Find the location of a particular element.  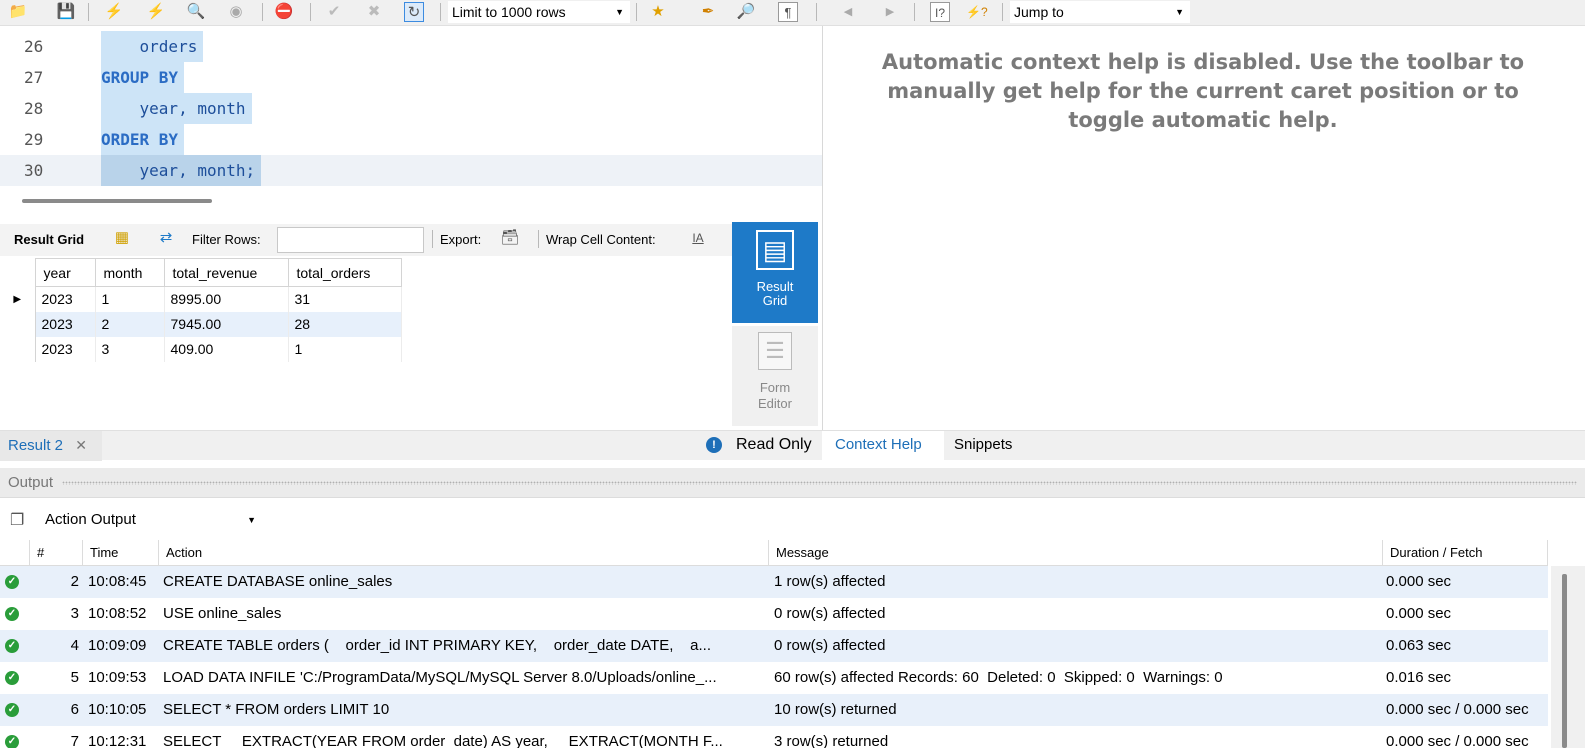

table-row: 2023 2 7945.00 28 is located at coordinates (201, 324).